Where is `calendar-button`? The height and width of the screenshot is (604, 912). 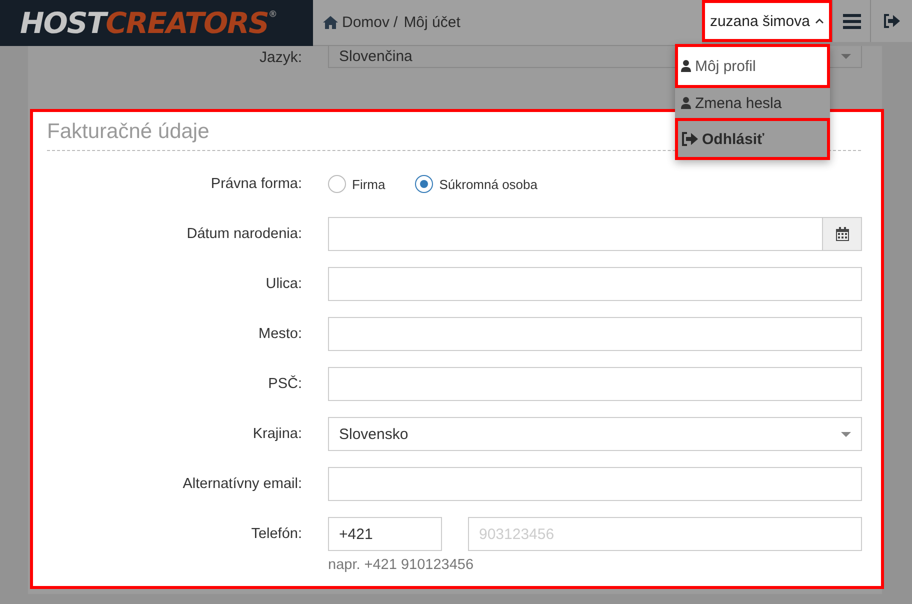
calendar-button is located at coordinates (841, 234).